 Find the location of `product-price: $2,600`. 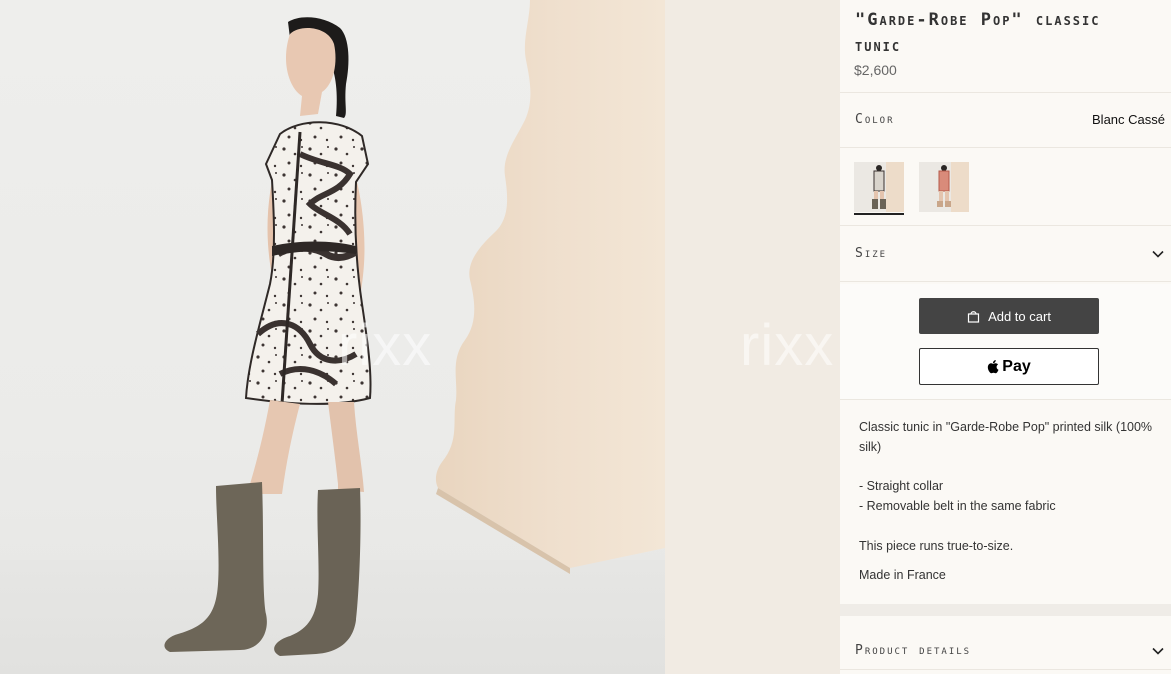

product-price: $2,600 is located at coordinates (875, 70).